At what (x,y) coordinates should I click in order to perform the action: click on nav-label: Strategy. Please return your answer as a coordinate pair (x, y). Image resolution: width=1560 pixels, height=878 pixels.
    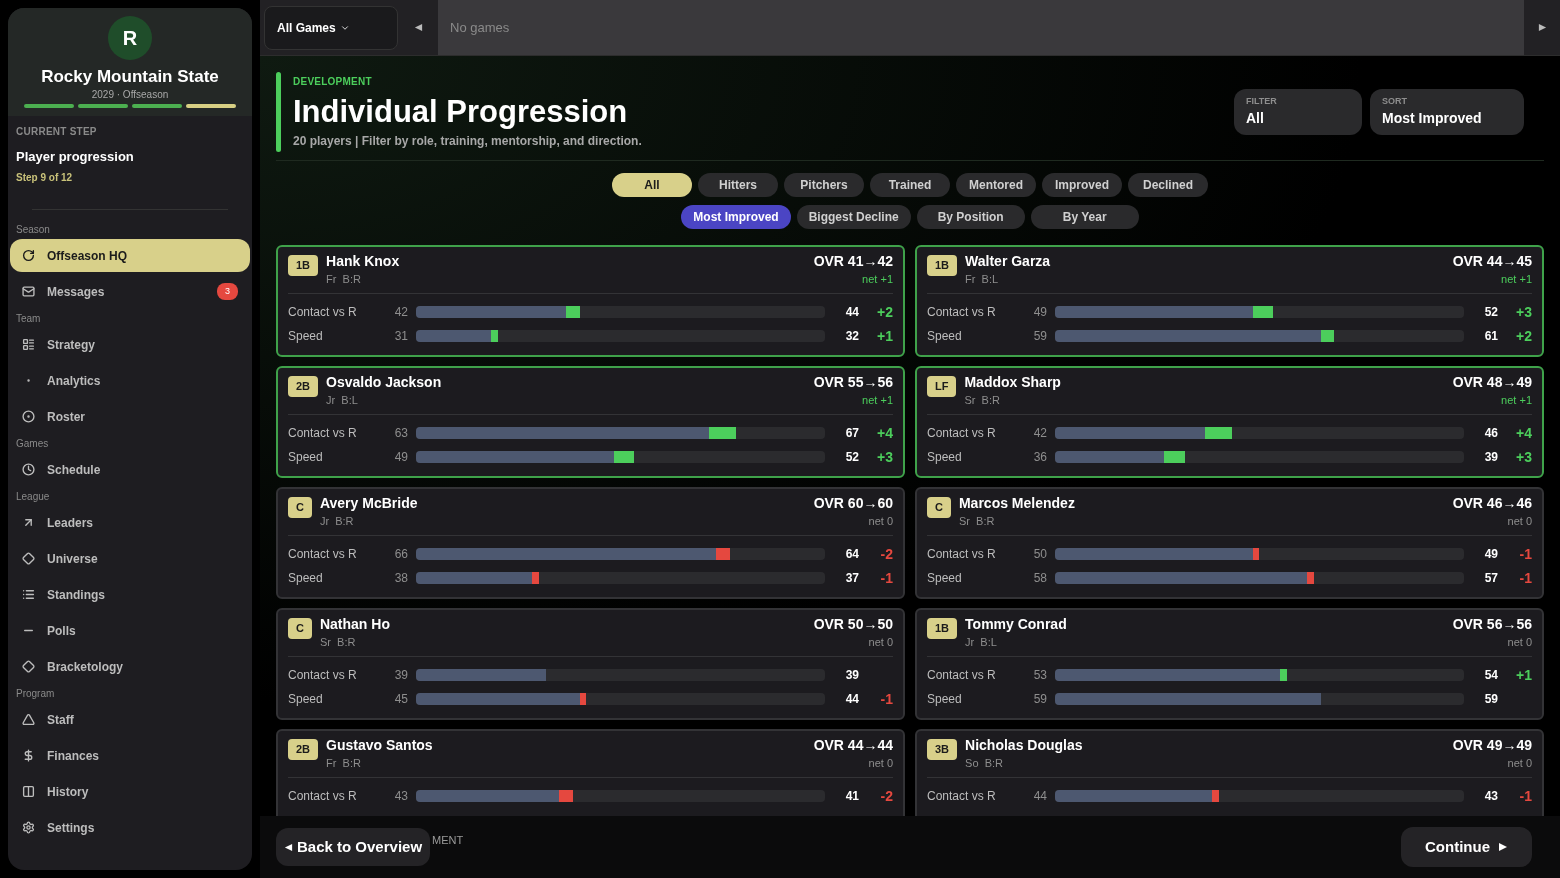
    Looking at the image, I should click on (72, 345).